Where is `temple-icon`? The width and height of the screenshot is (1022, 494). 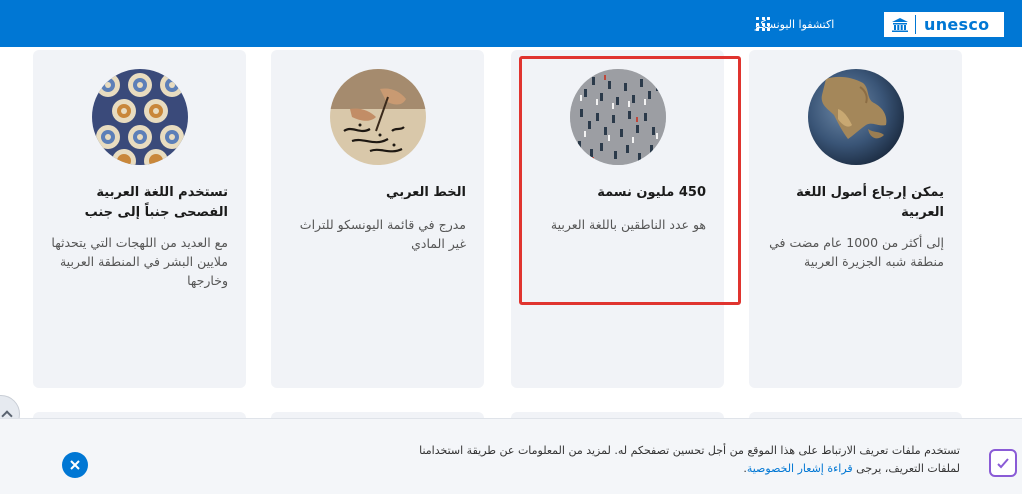
temple-icon is located at coordinates (900, 24).